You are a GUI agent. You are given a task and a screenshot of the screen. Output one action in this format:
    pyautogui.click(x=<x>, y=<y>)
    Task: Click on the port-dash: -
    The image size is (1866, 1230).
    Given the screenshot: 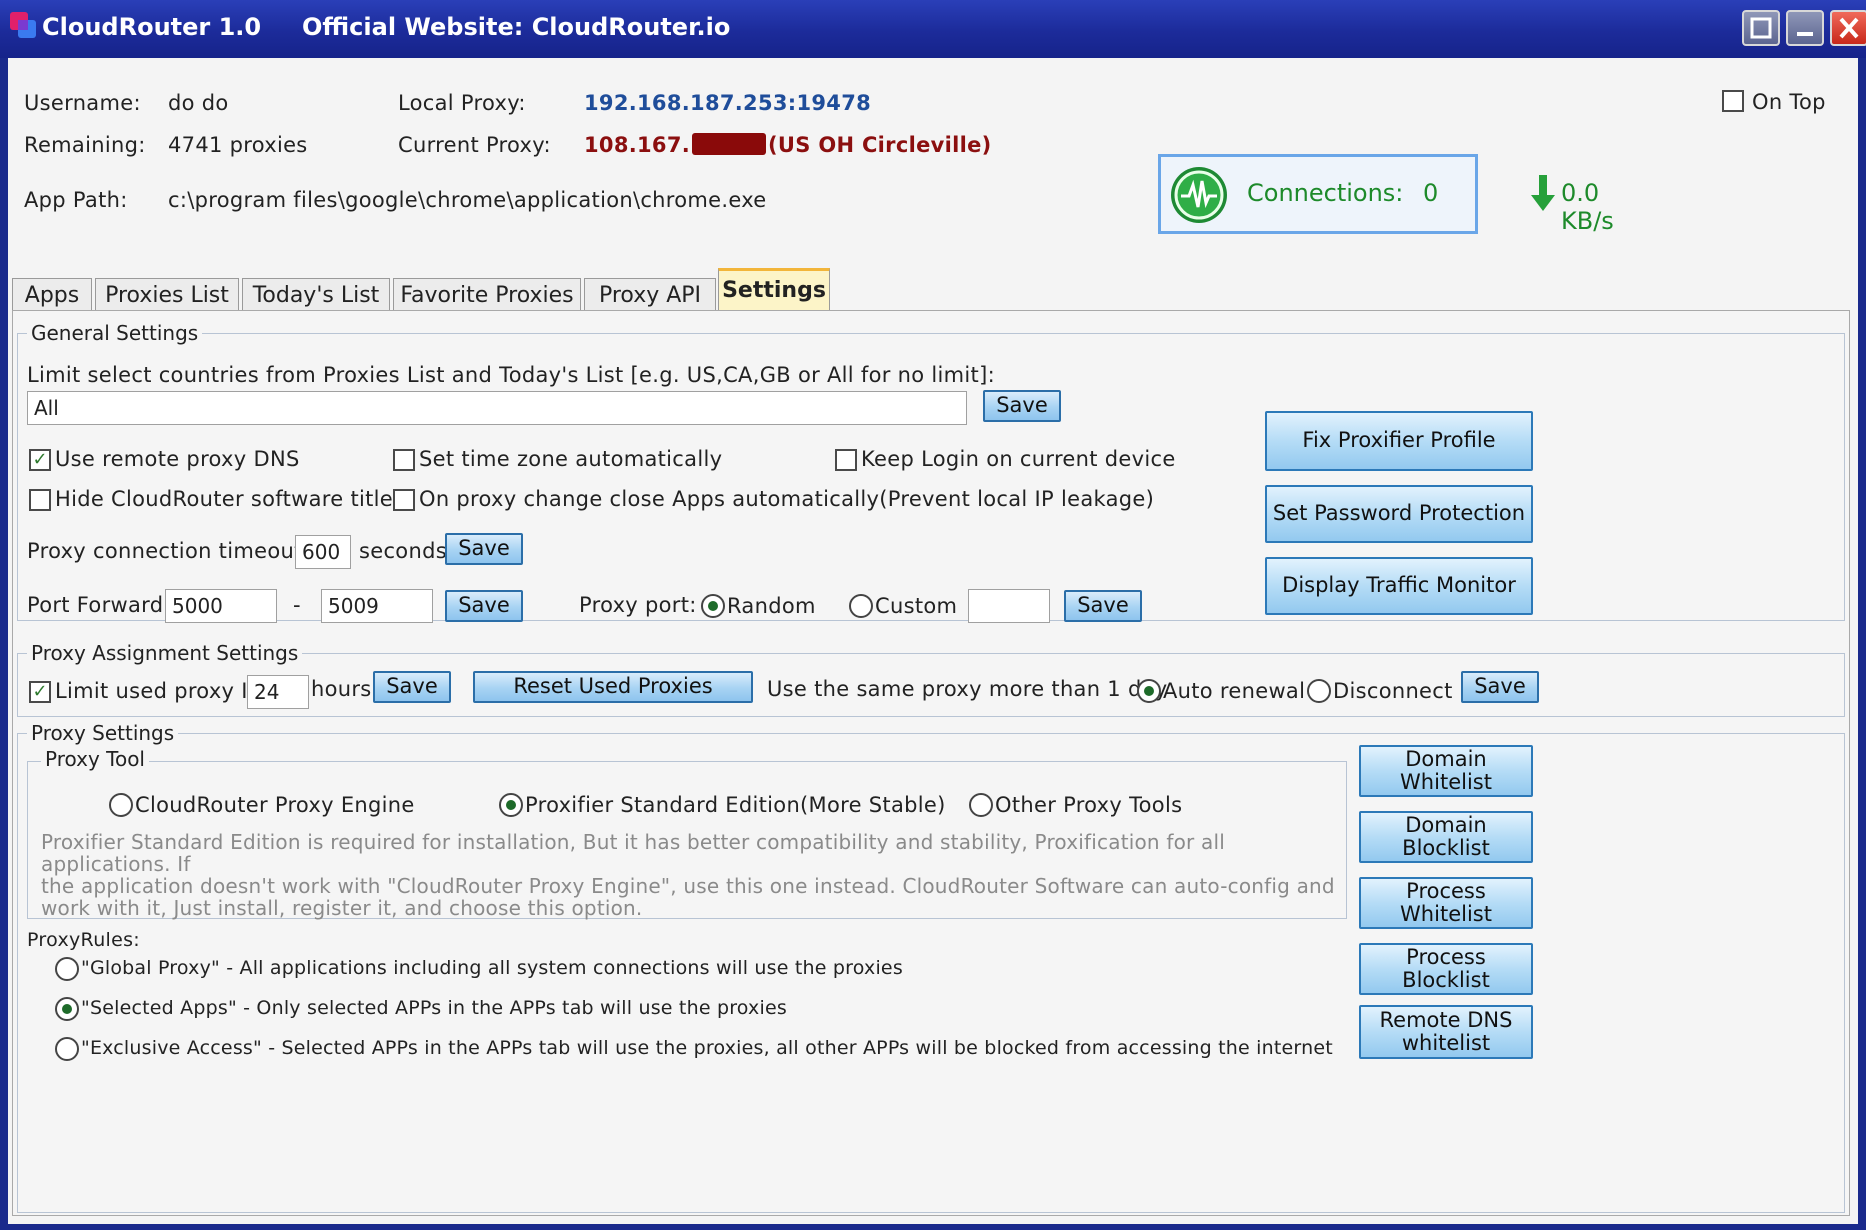 What is the action you would take?
    pyautogui.click(x=297, y=605)
    